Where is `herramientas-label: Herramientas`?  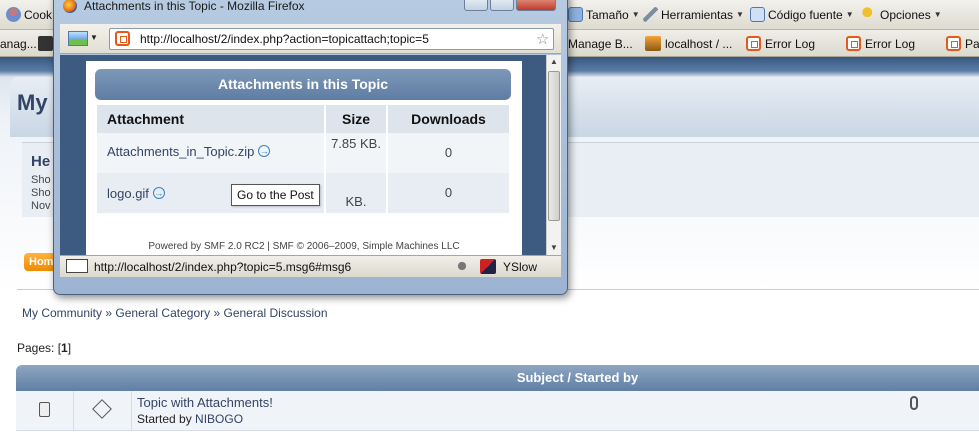
herramientas-label: Herramientas is located at coordinates (697, 14).